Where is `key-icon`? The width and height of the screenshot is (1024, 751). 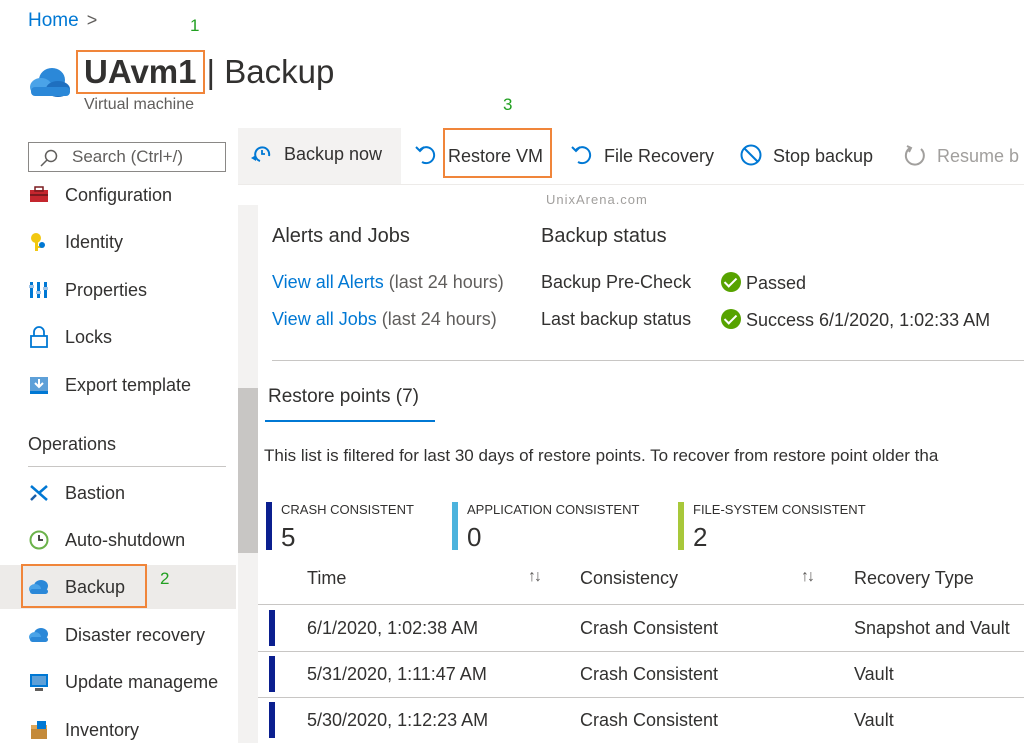 key-icon is located at coordinates (38, 242).